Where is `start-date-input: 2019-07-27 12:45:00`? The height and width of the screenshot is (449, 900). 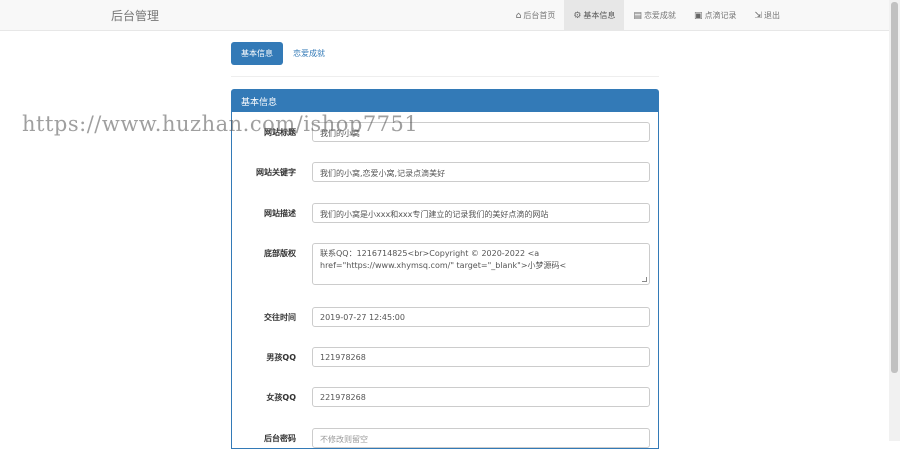 start-date-input: 2019-07-27 12:45:00 is located at coordinates (481, 317).